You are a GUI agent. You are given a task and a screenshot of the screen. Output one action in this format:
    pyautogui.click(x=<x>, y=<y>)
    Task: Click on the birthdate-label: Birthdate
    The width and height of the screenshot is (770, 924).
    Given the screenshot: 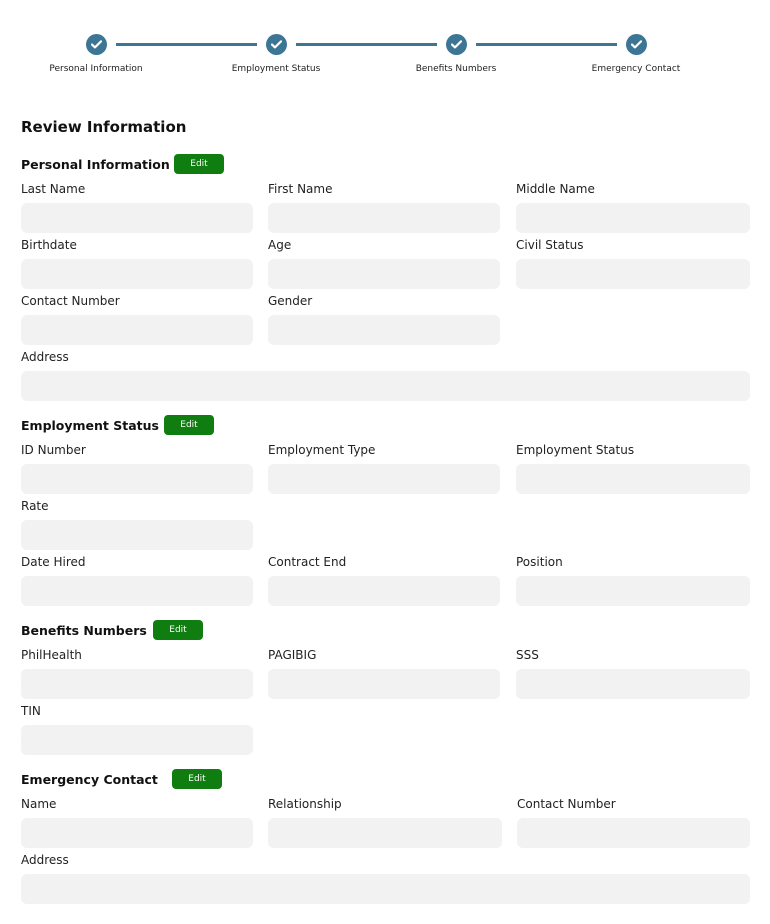 What is the action you would take?
    pyautogui.click(x=49, y=245)
    